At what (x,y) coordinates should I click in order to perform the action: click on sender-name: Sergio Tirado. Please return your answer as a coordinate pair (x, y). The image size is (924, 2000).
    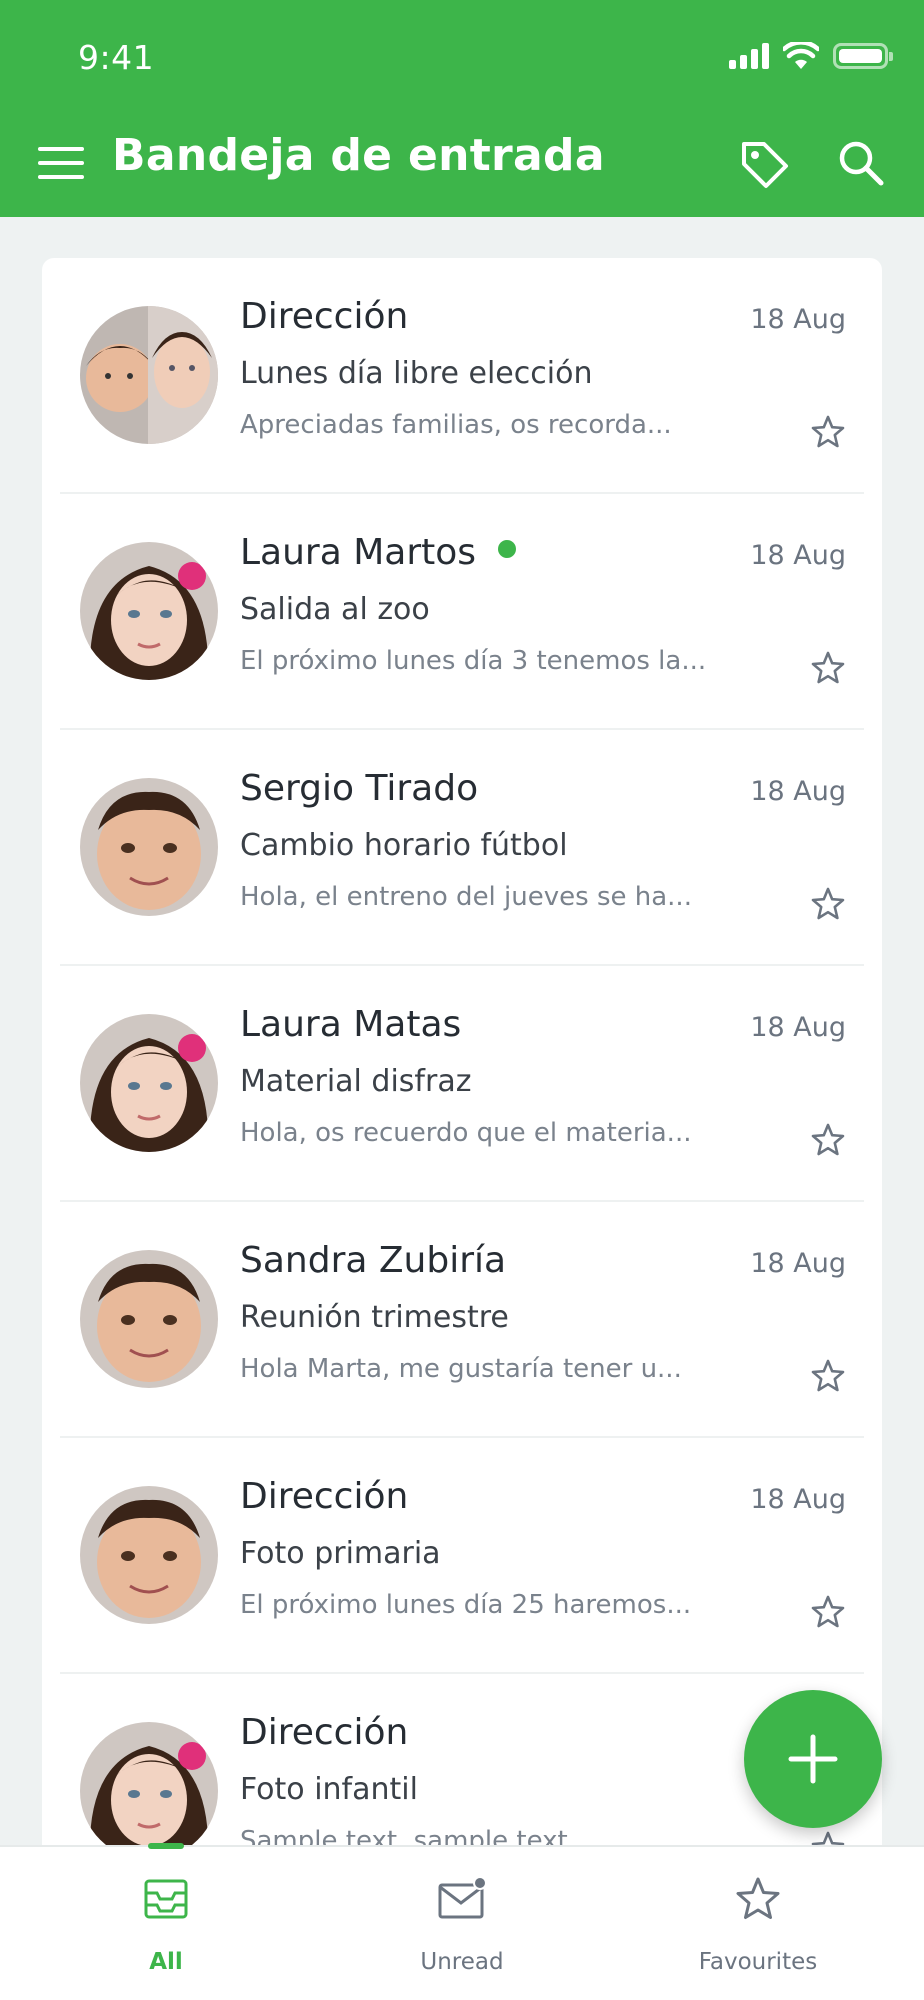
    Looking at the image, I should click on (359, 788).